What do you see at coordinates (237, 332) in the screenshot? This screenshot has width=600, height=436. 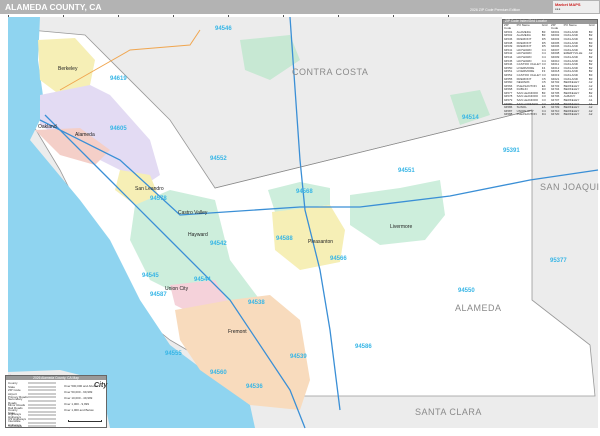 I see `city-label: Fremont` at bounding box center [237, 332].